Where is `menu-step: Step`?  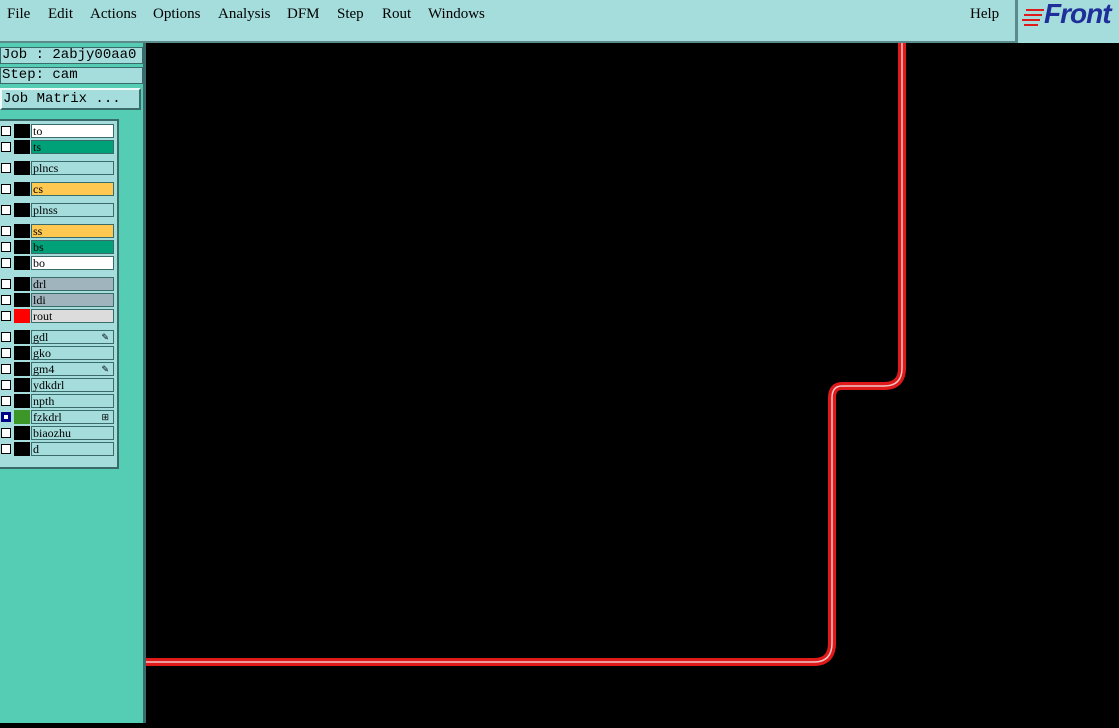
menu-step: Step is located at coordinates (350, 14).